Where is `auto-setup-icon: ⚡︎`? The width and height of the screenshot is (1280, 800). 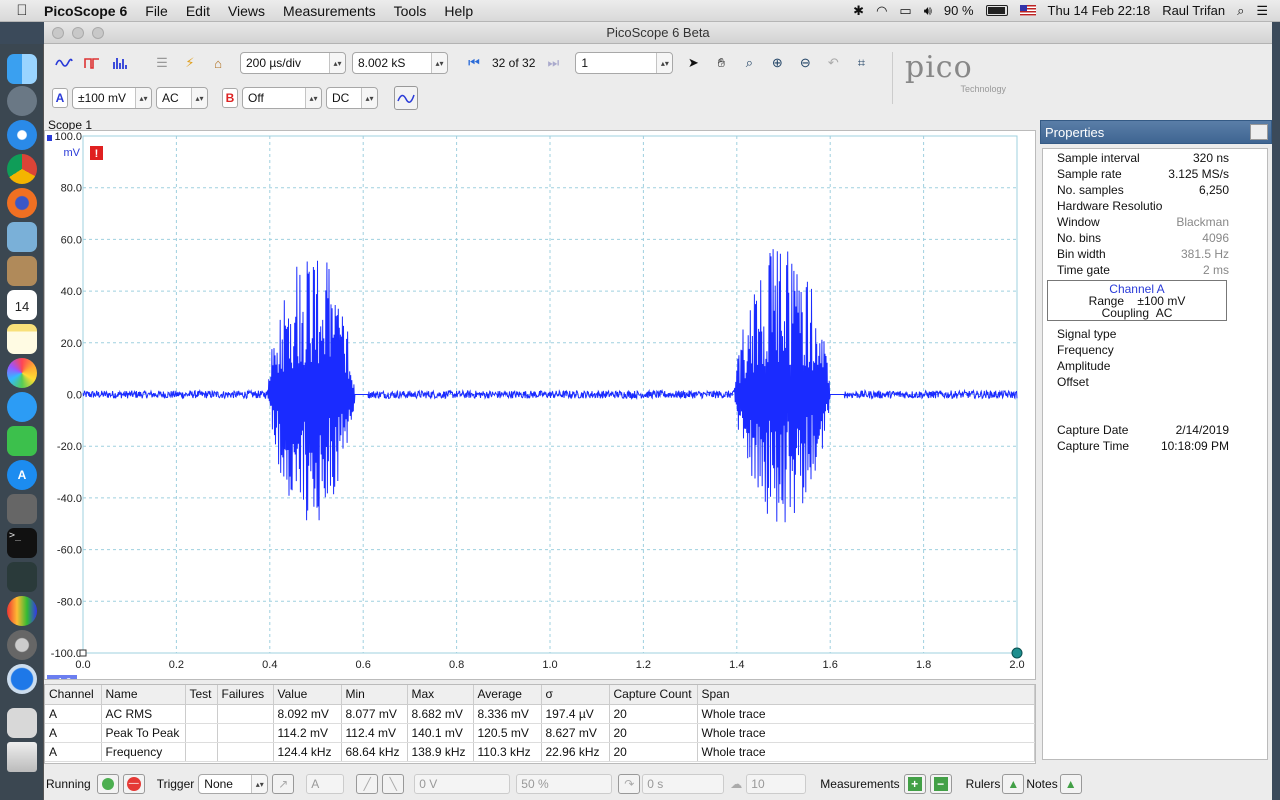
auto-setup-icon: ⚡︎ is located at coordinates (190, 63).